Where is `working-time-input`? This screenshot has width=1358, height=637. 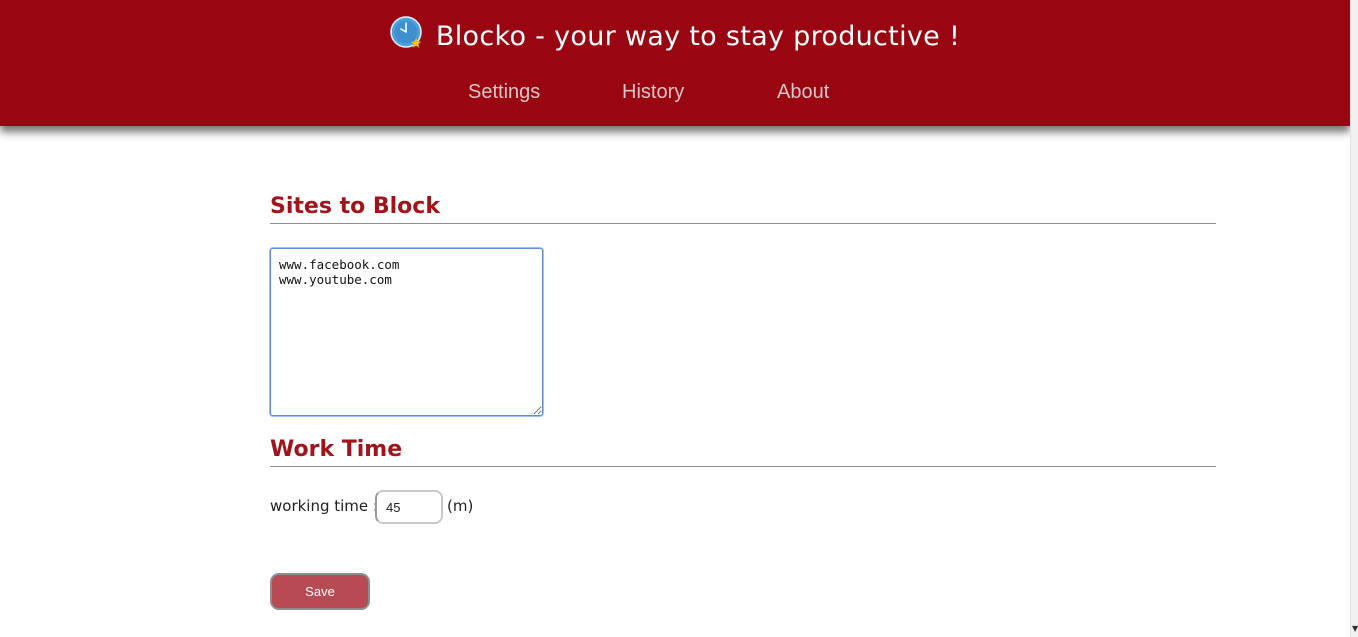
working-time-input is located at coordinates (409, 507).